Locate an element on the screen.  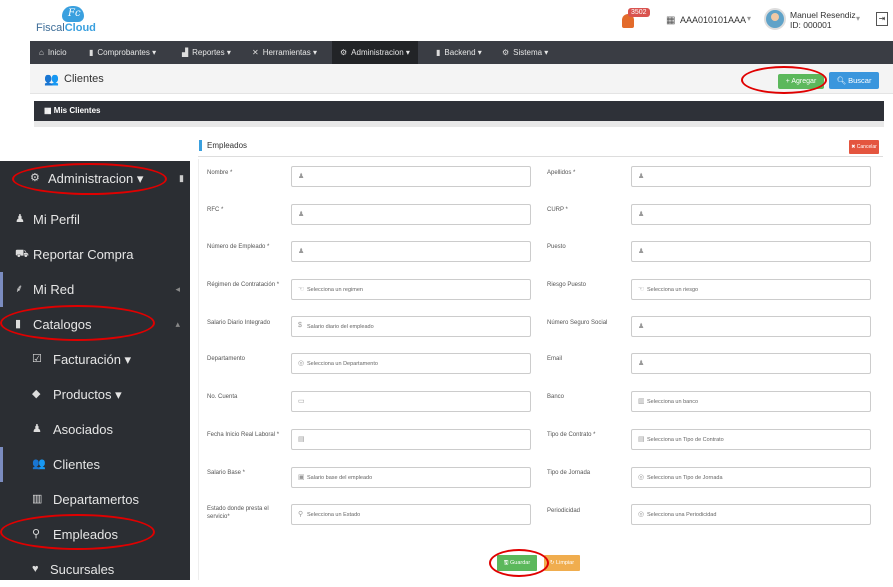
tipo-contrato-label: Tipo de Contrato * is located at coordinates (571, 435).